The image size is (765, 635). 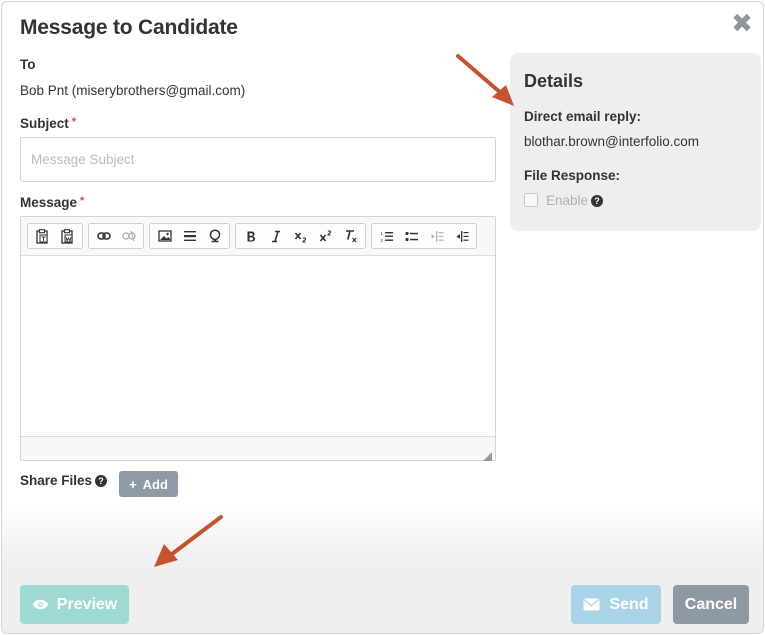 I want to click on eye-icon, so click(x=40, y=604).